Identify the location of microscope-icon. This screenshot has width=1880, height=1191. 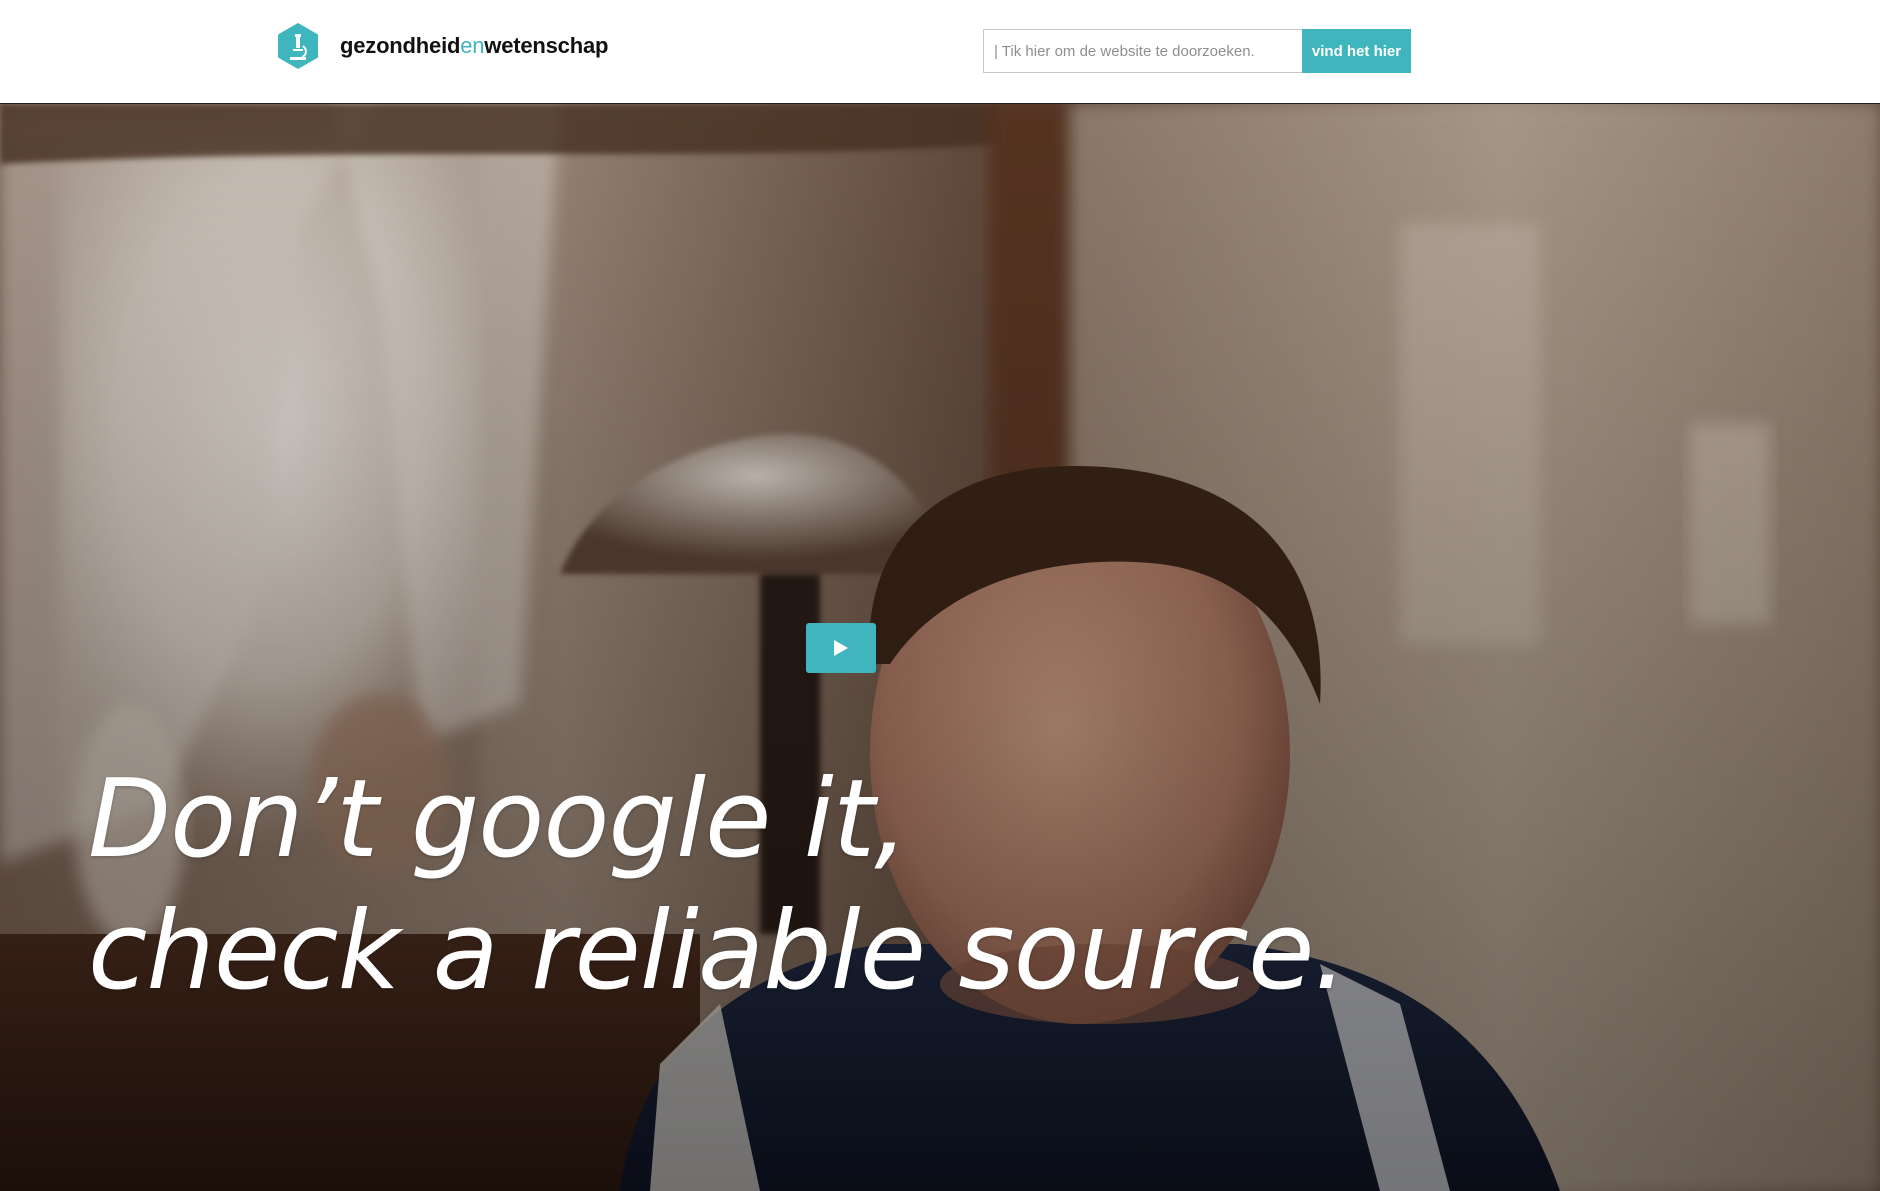
(298, 46).